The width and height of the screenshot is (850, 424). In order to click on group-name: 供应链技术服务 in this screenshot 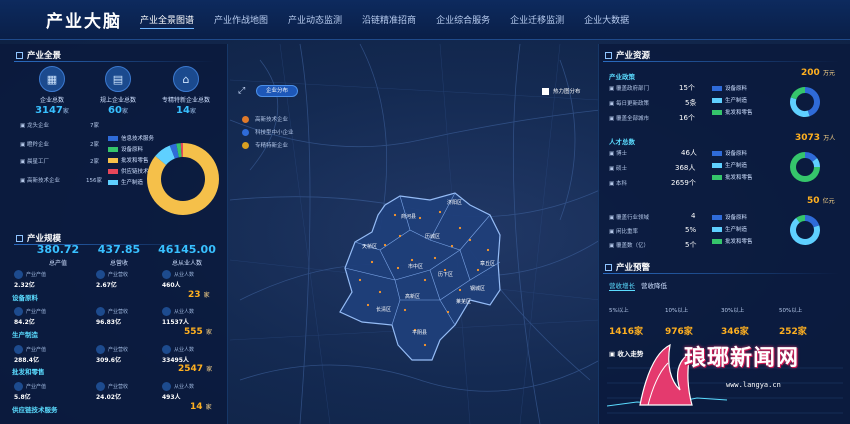, I will do `click(35, 409)`.